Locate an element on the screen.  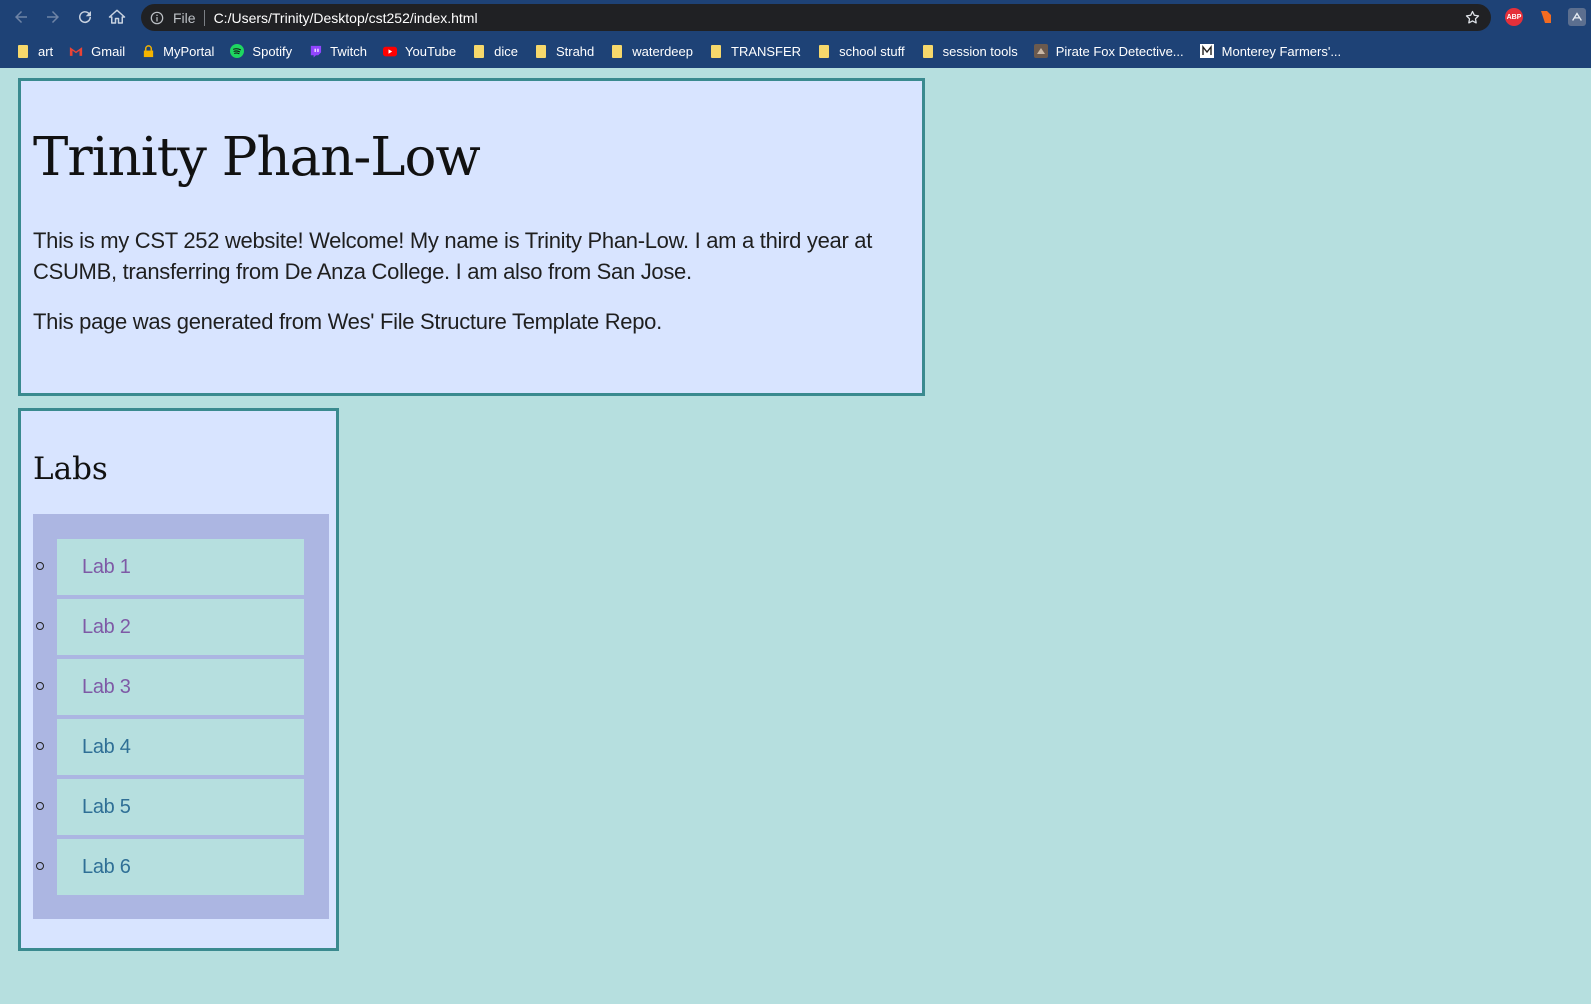
bookmark-twitch: Twitch is located at coordinates (337, 51).